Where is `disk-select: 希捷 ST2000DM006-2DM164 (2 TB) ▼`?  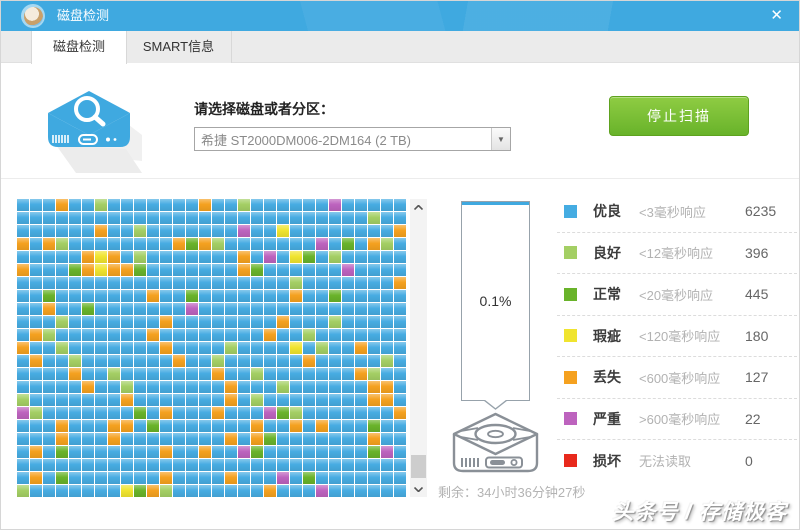
disk-select: 希捷 ST2000DM006-2DM164 (2 TB) ▼ is located at coordinates (352, 139).